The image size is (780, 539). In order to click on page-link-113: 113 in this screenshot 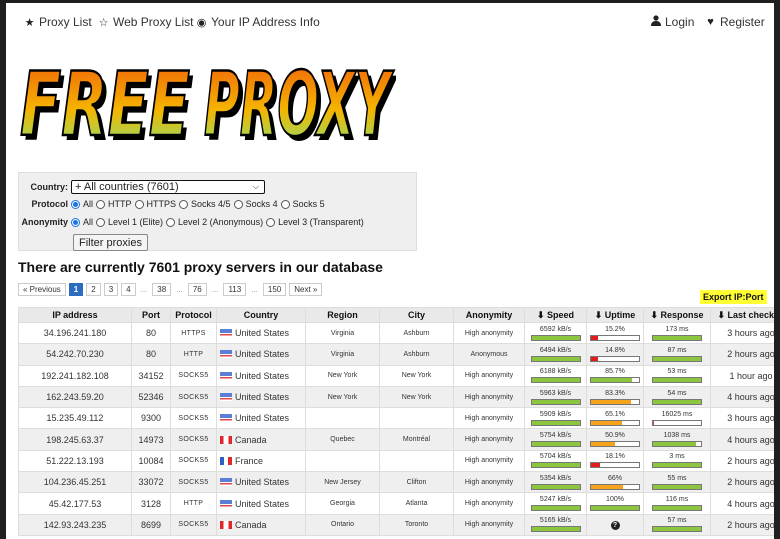, I will do `click(235, 289)`.